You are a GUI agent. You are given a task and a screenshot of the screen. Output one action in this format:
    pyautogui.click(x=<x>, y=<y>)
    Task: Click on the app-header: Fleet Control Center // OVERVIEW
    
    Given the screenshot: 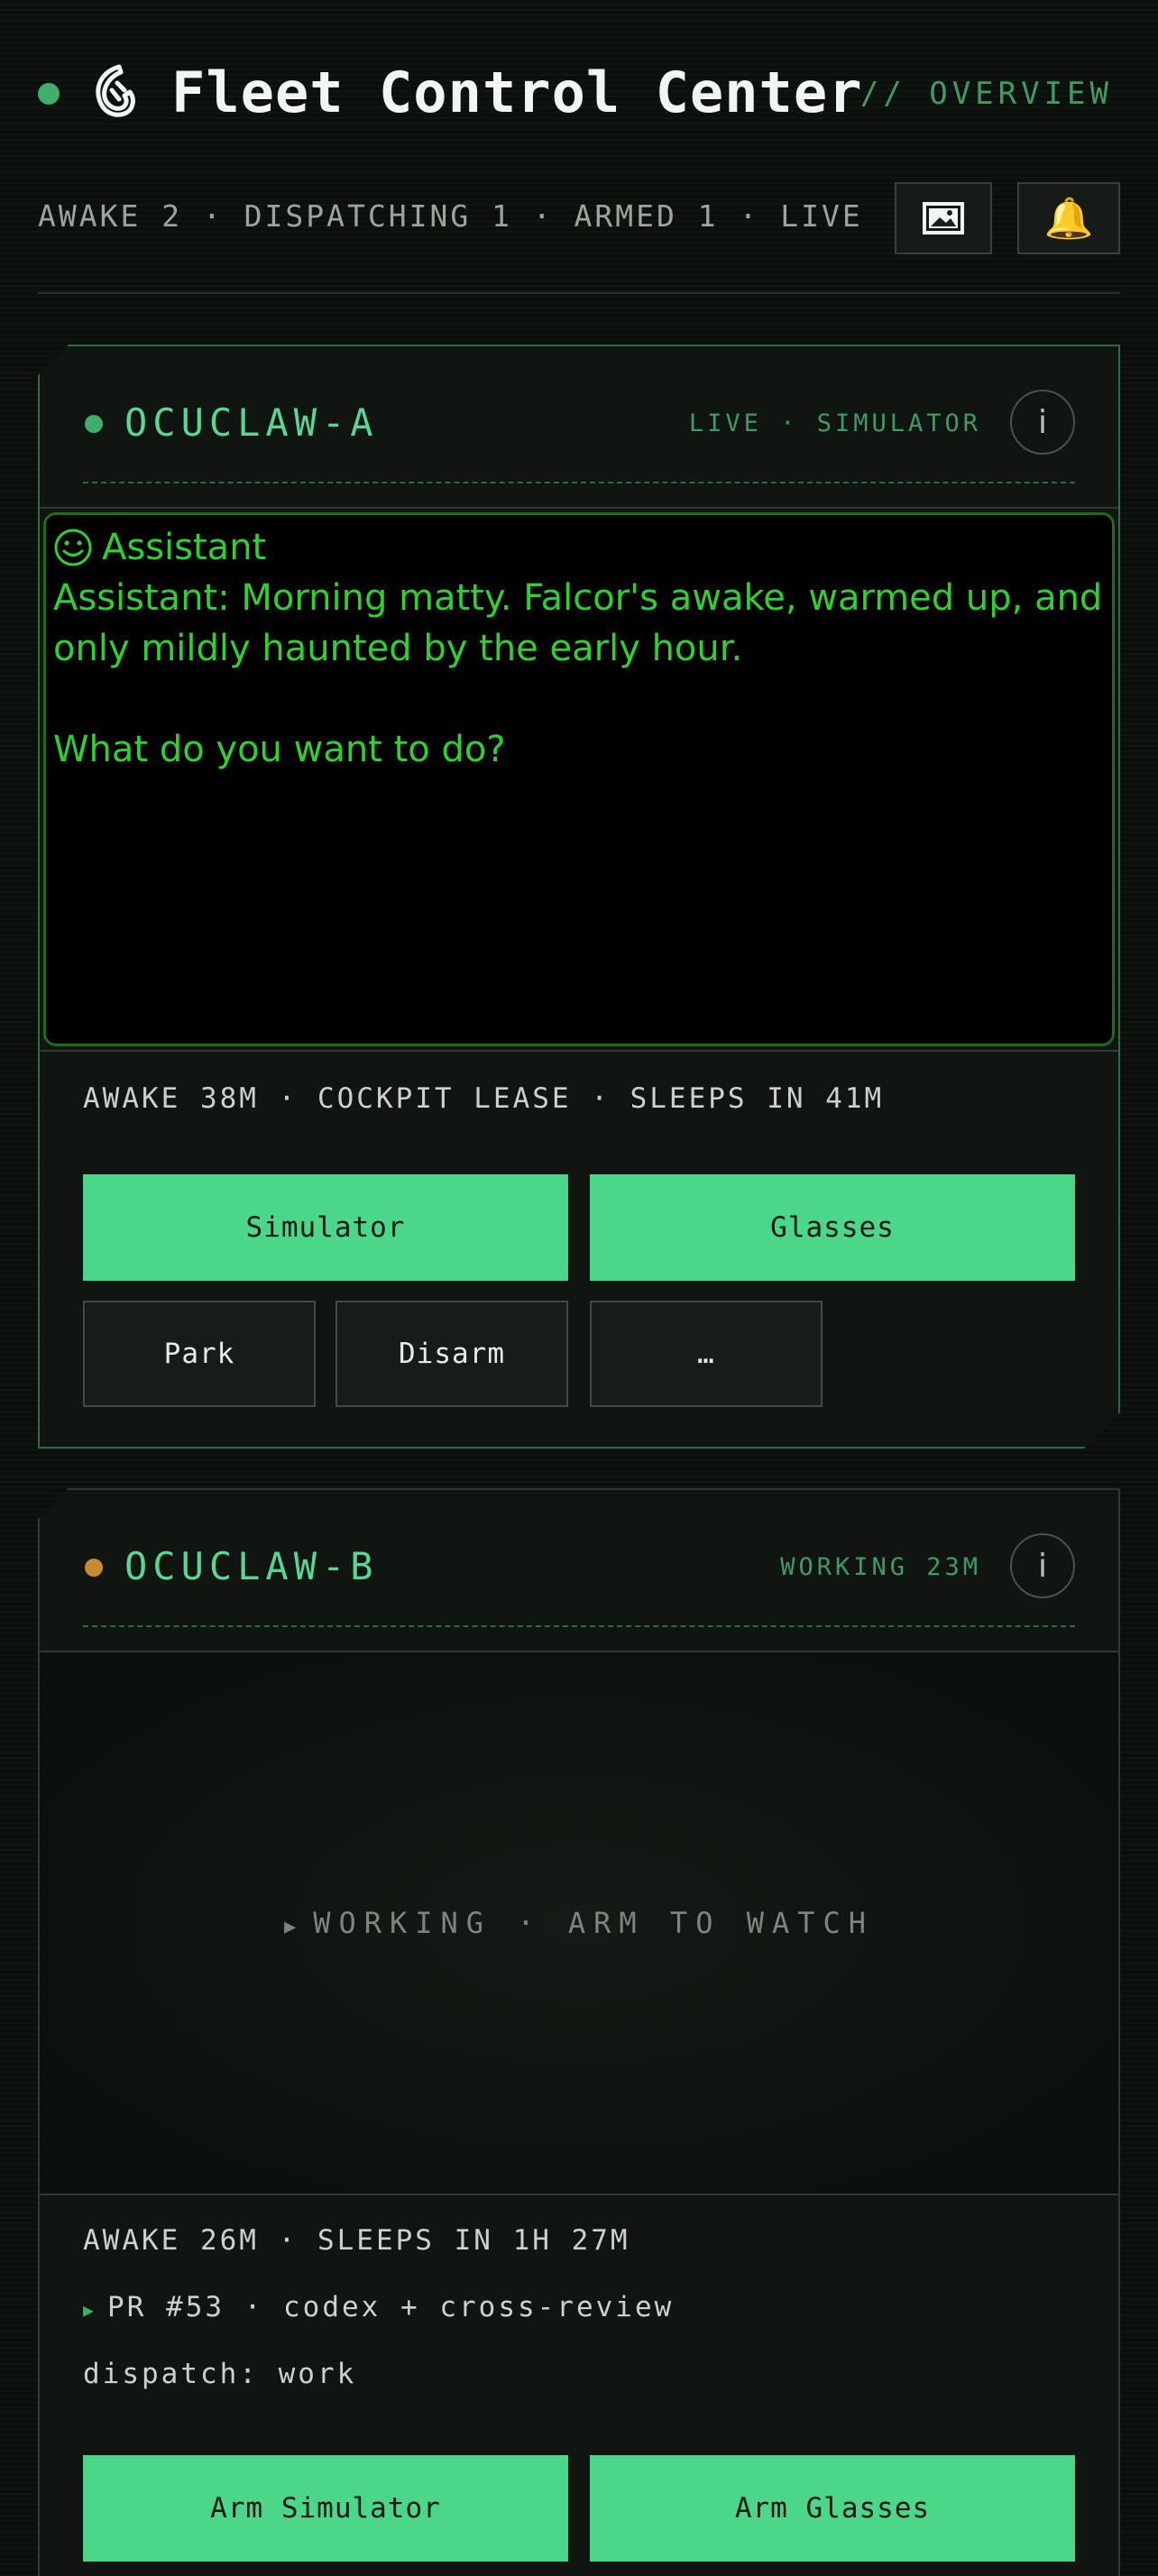 What is the action you would take?
    pyautogui.click(x=579, y=94)
    